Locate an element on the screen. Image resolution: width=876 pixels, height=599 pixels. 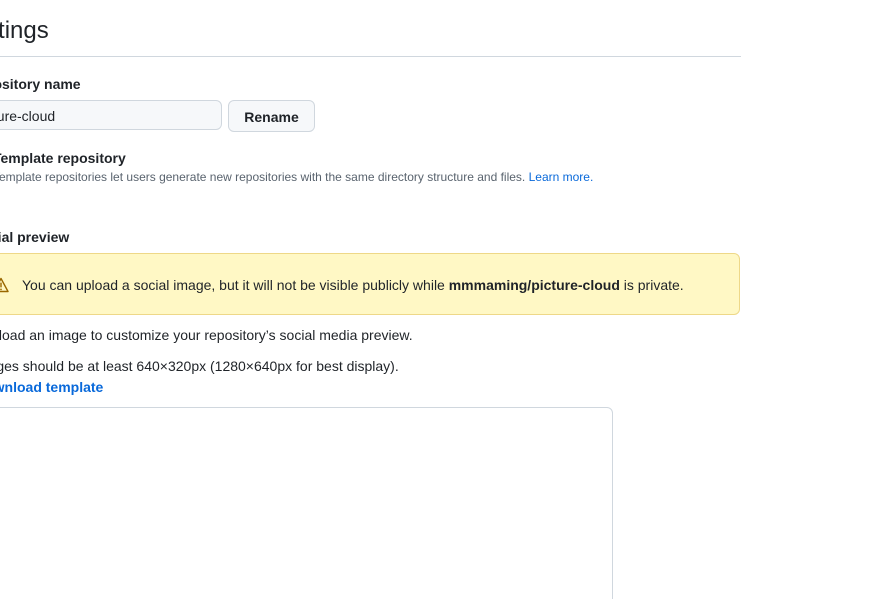
repository-name-input: picture-cloud is located at coordinates (111, 115).